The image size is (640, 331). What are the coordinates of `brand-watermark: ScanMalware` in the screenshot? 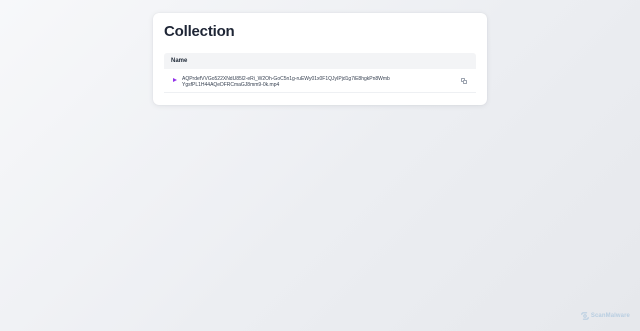 It's located at (605, 316).